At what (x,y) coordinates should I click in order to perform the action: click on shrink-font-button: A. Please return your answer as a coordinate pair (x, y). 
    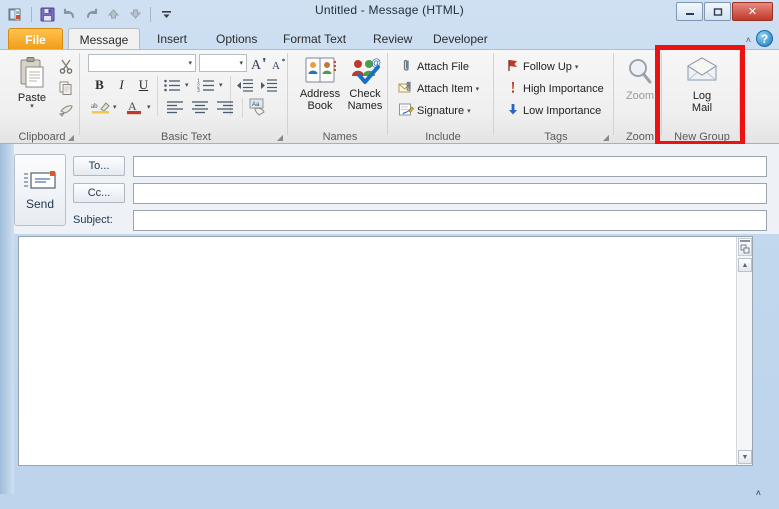
    Looking at the image, I should click on (279, 63).